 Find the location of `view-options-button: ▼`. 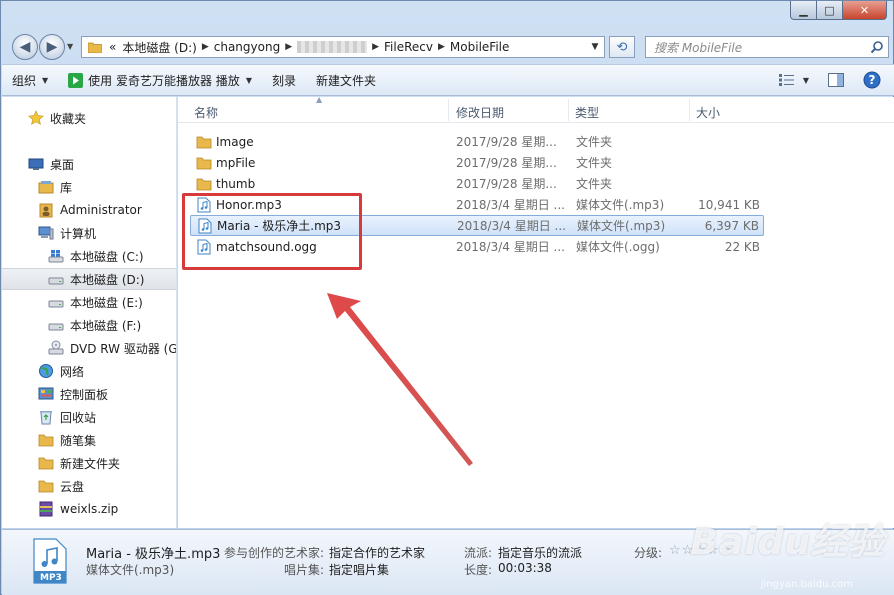

view-options-button: ▼ is located at coordinates (794, 80).